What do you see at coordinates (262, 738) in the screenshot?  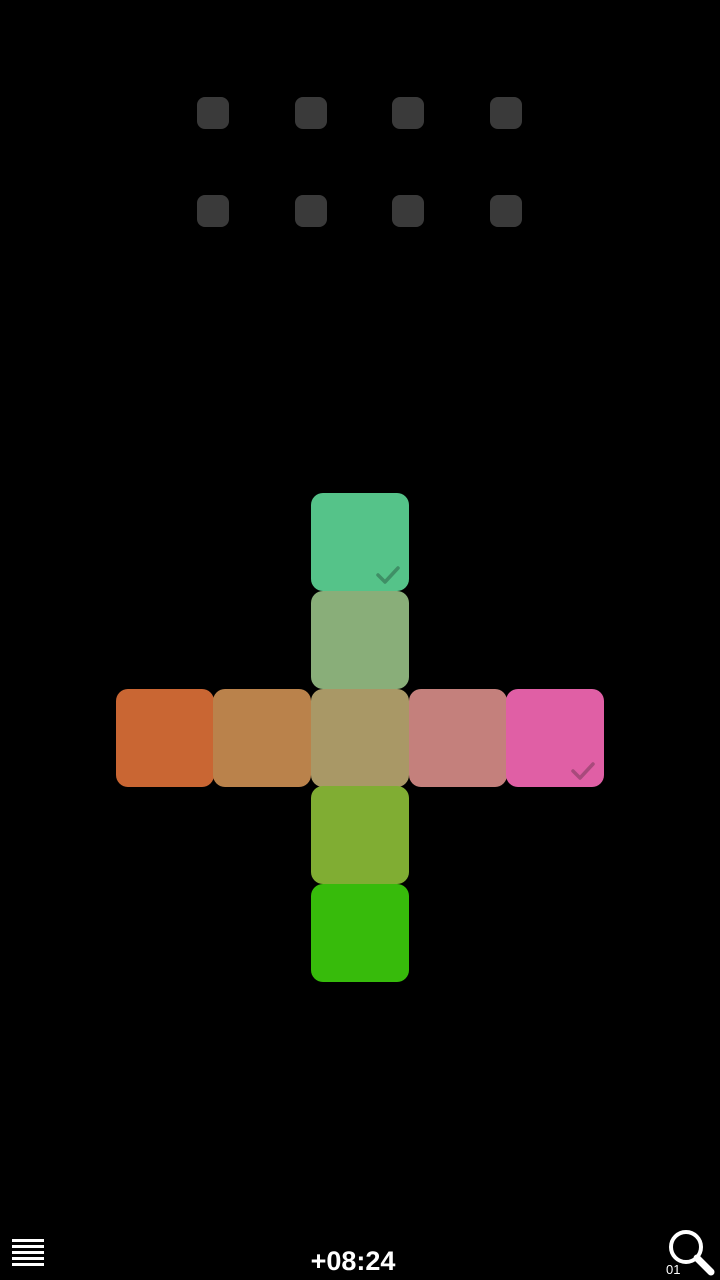 I see `color-tile-left` at bounding box center [262, 738].